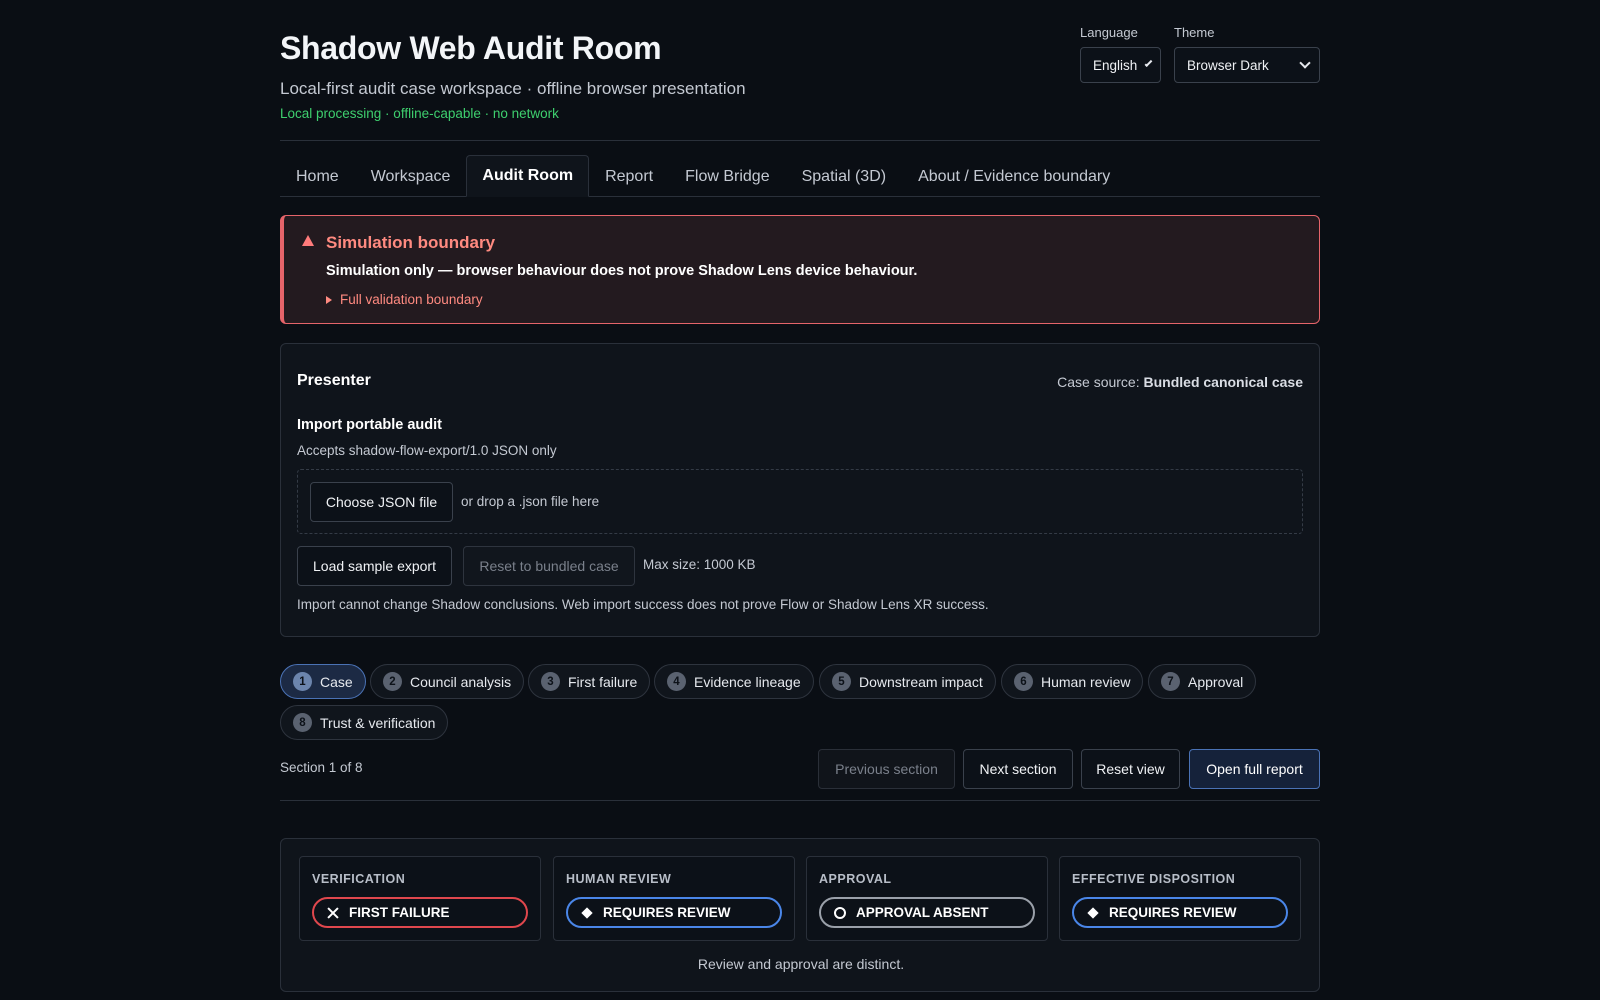 The width and height of the screenshot is (1600, 1000). I want to click on chip-label: Human review, so click(1086, 681).